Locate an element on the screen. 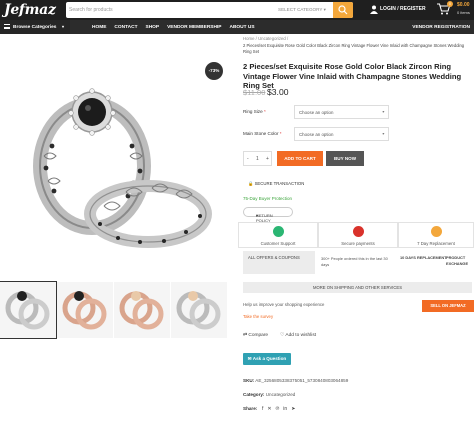 This screenshot has height=432, width=474. twitter-icon: ✕ is located at coordinates (269, 409).